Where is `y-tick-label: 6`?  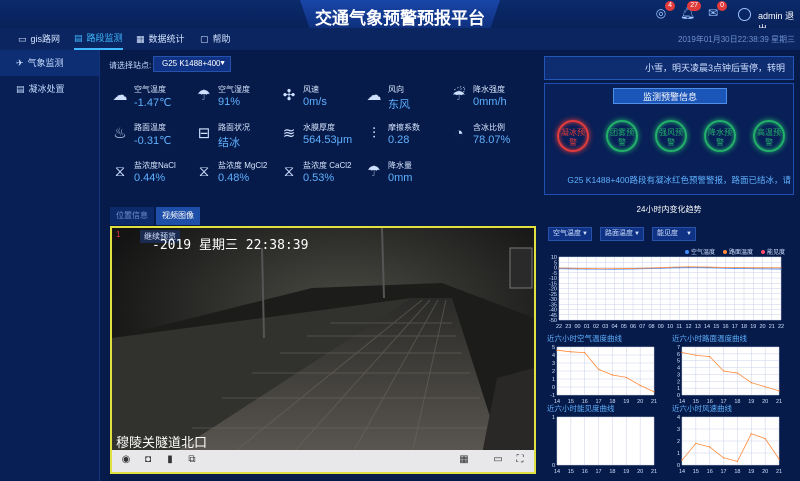 y-tick-label: 6 is located at coordinates (678, 355).